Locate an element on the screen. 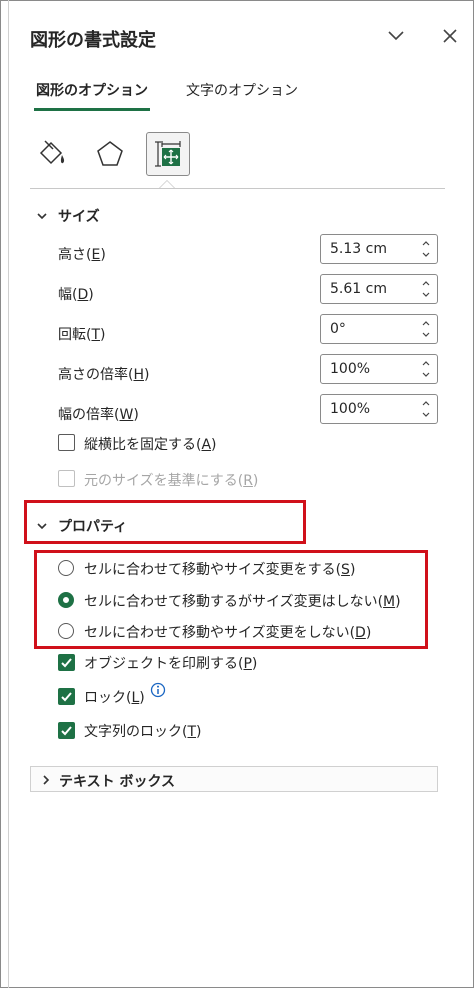 Image resolution: width=474 pixels, height=988 pixels. tab-text-options: 文字のオプション is located at coordinates (242, 90).